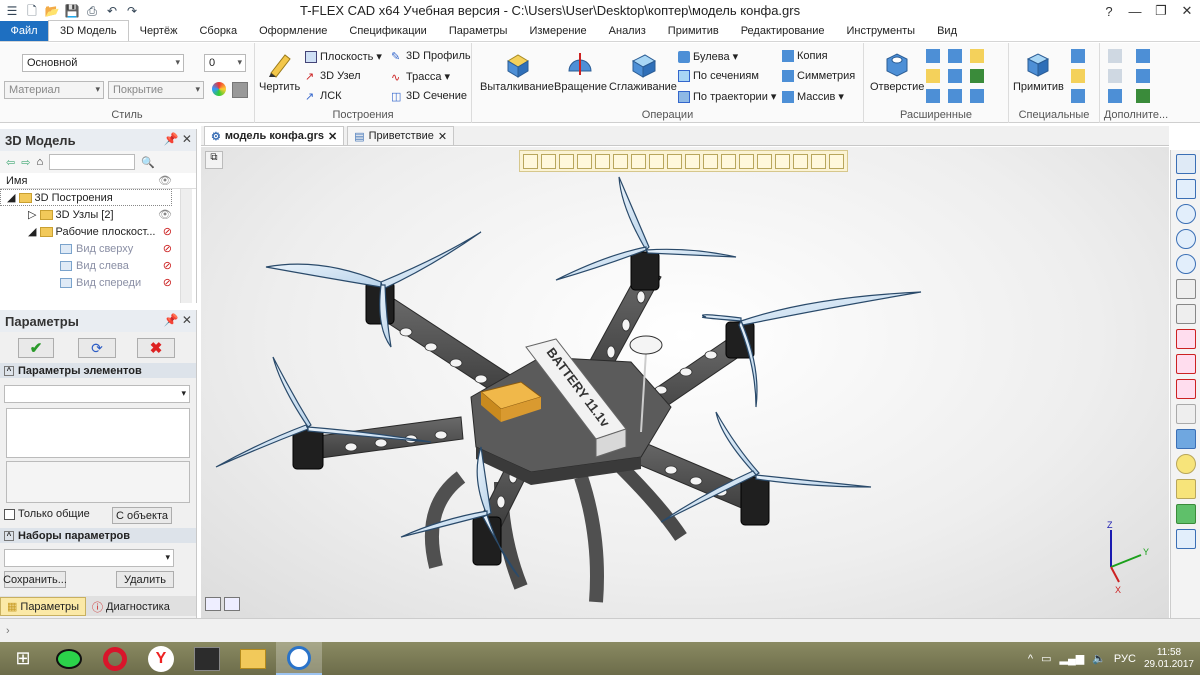 Image resolution: width=1200 pixels, height=675 pixels. What do you see at coordinates (132, 11) in the screenshot?
I see `redo-icon: ↷` at bounding box center [132, 11].